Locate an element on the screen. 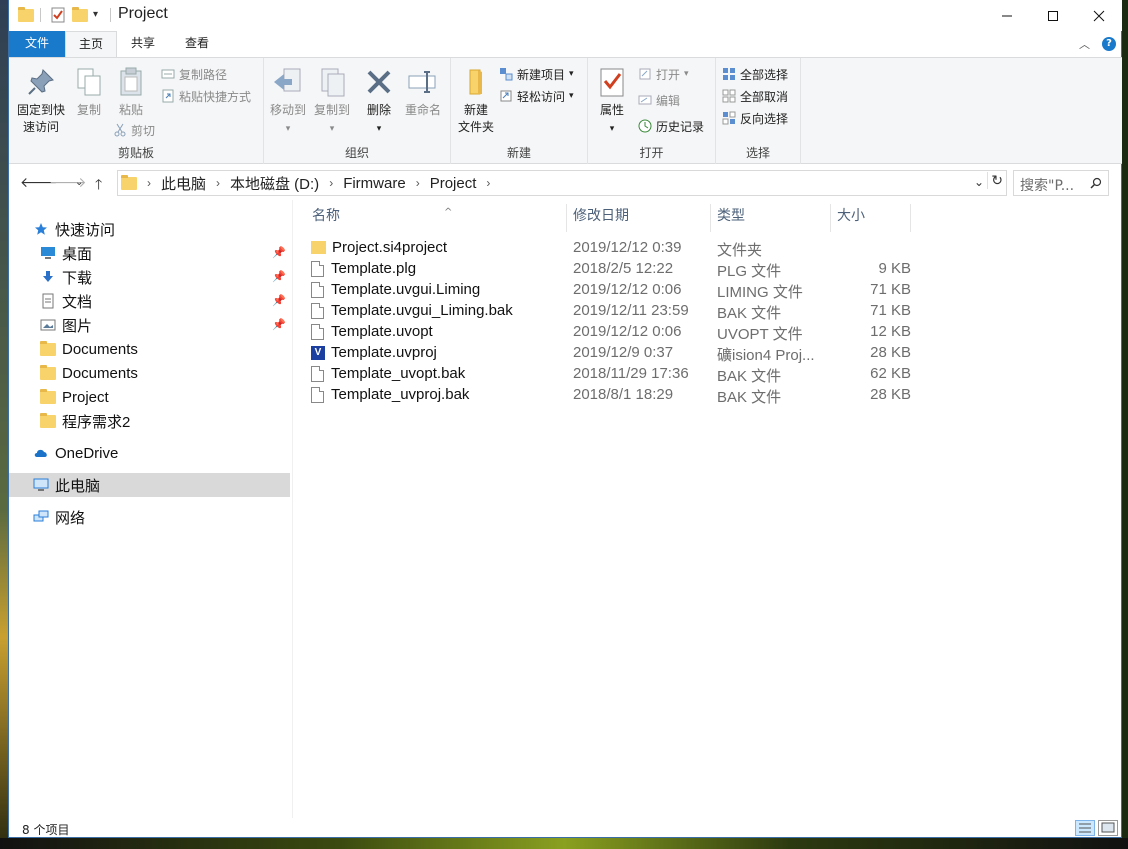 The image size is (1128, 849). cut-label: 剪切 is located at coordinates (143, 130).